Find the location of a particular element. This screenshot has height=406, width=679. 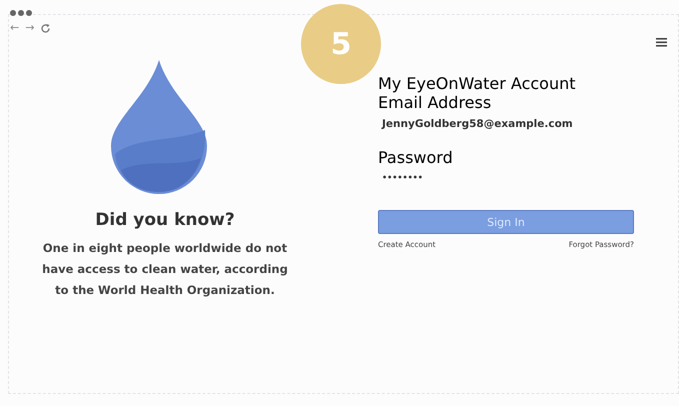

reload-icon is located at coordinates (46, 28).